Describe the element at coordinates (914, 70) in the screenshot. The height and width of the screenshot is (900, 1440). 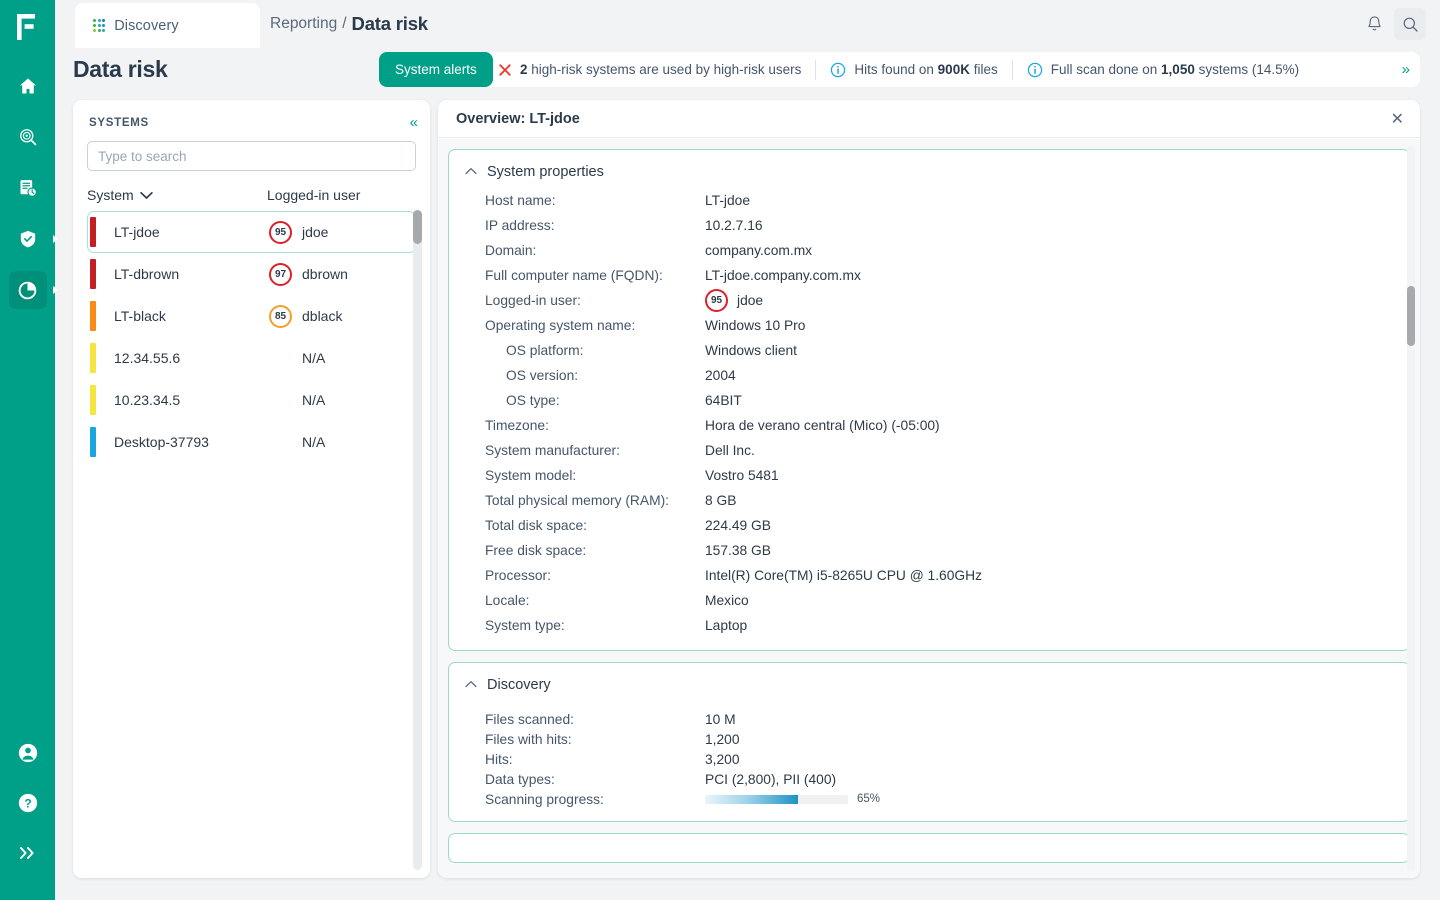
I see `alert-item-hits-found: Hits found on 900K files` at that location.